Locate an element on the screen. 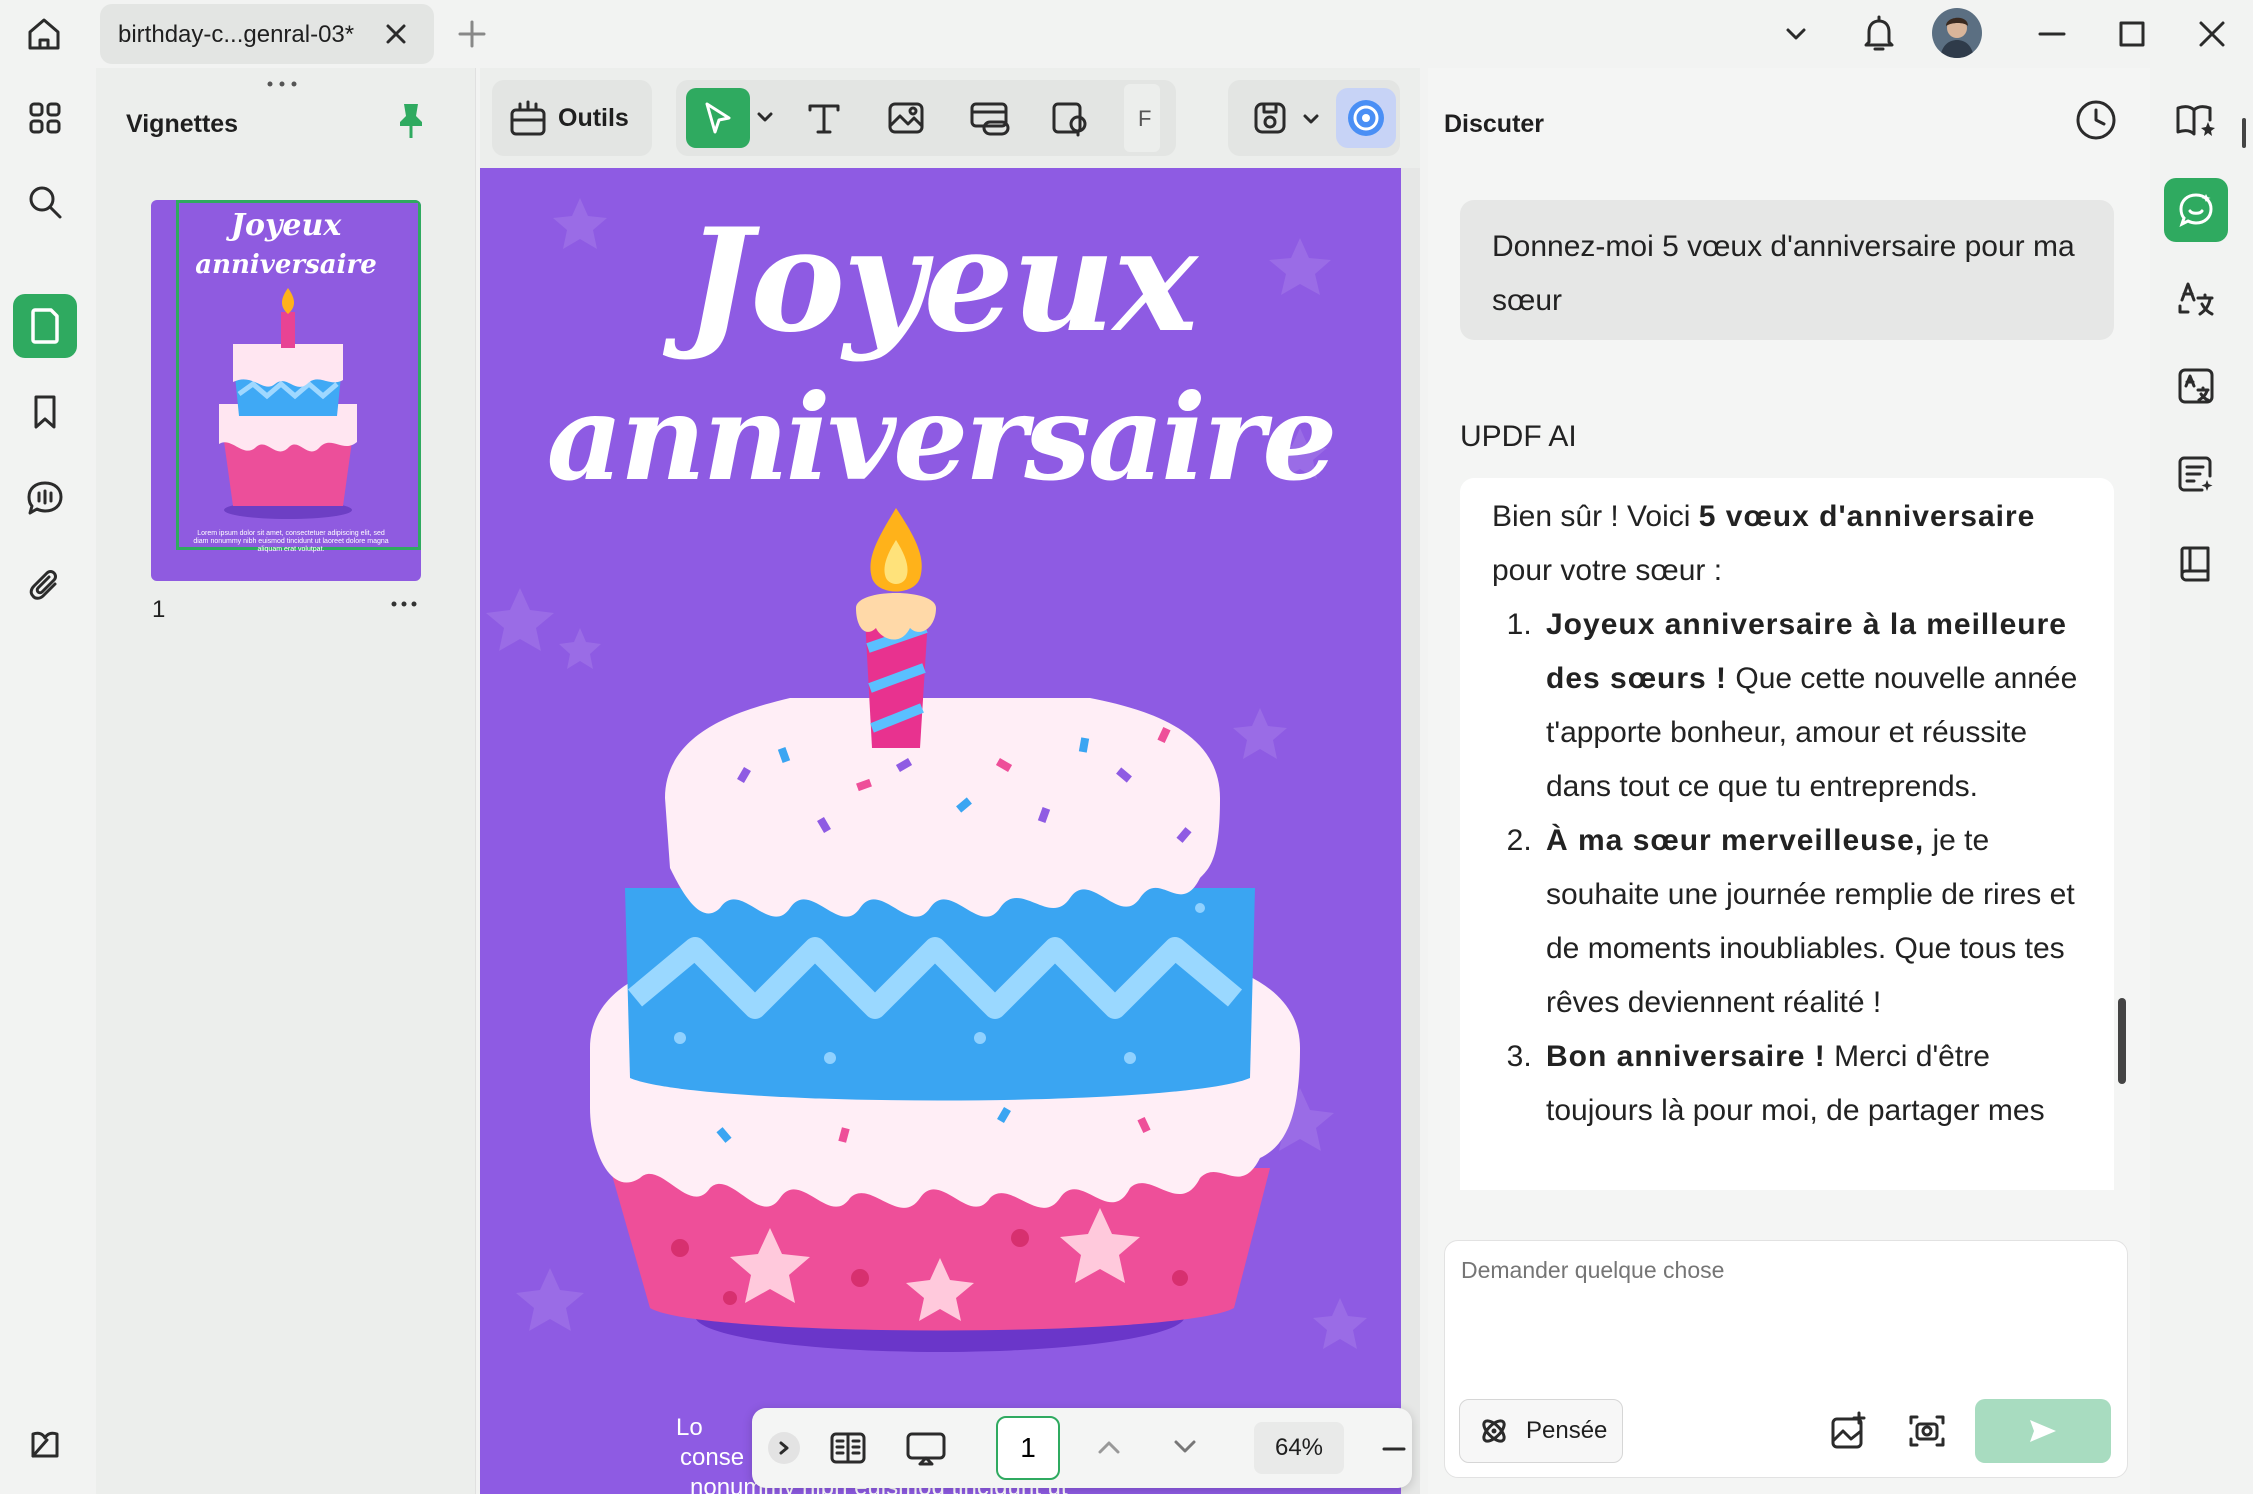 This screenshot has height=1494, width=2253. pensee-label: Pensée is located at coordinates (1567, 1430).